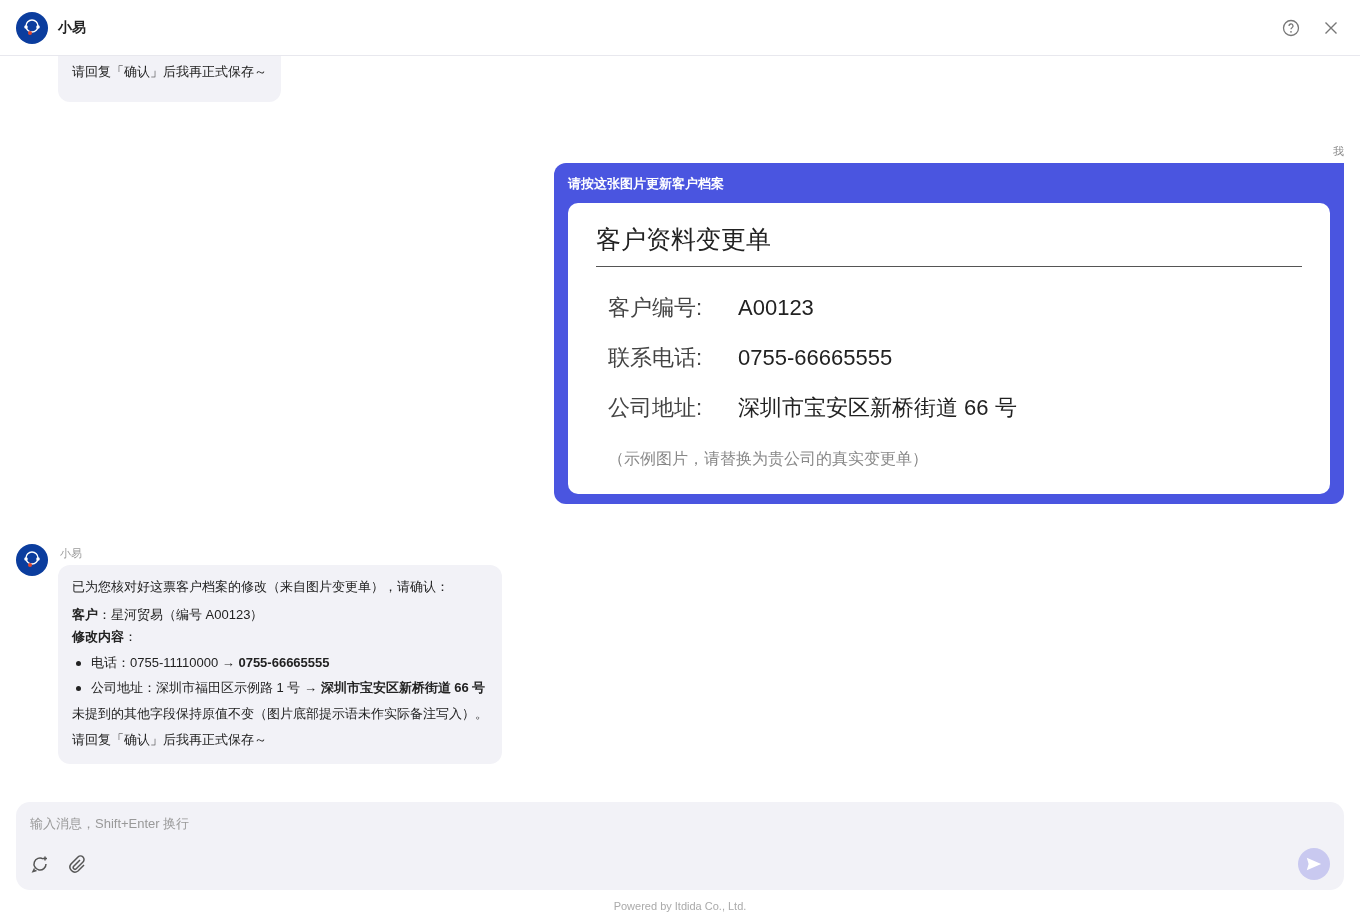 Image resolution: width=1360 pixels, height=920 pixels. What do you see at coordinates (776, 308) in the screenshot?
I see `field-value: A00123` at bounding box center [776, 308].